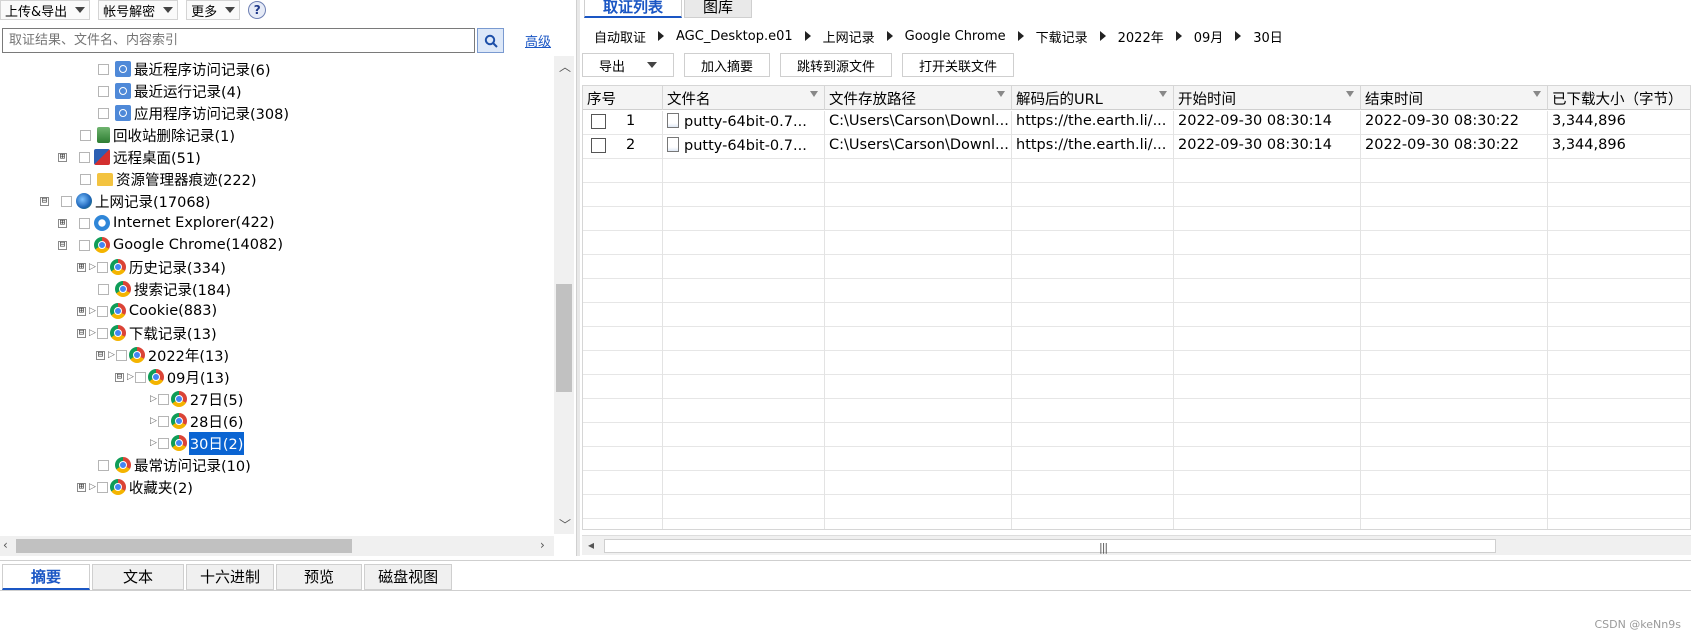 This screenshot has height=640, width=1691. Describe the element at coordinates (852, 36) in the screenshot. I see `breadcrumb-item: 上网记录` at that location.